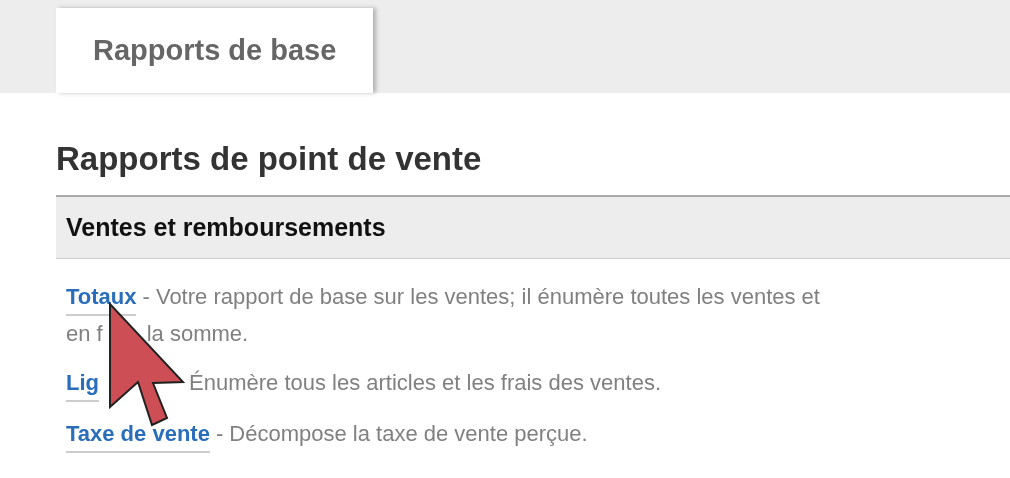  Describe the element at coordinates (401, 434) in the screenshot. I see `report-description: - Décompose la taxe de vente perçue.` at that location.